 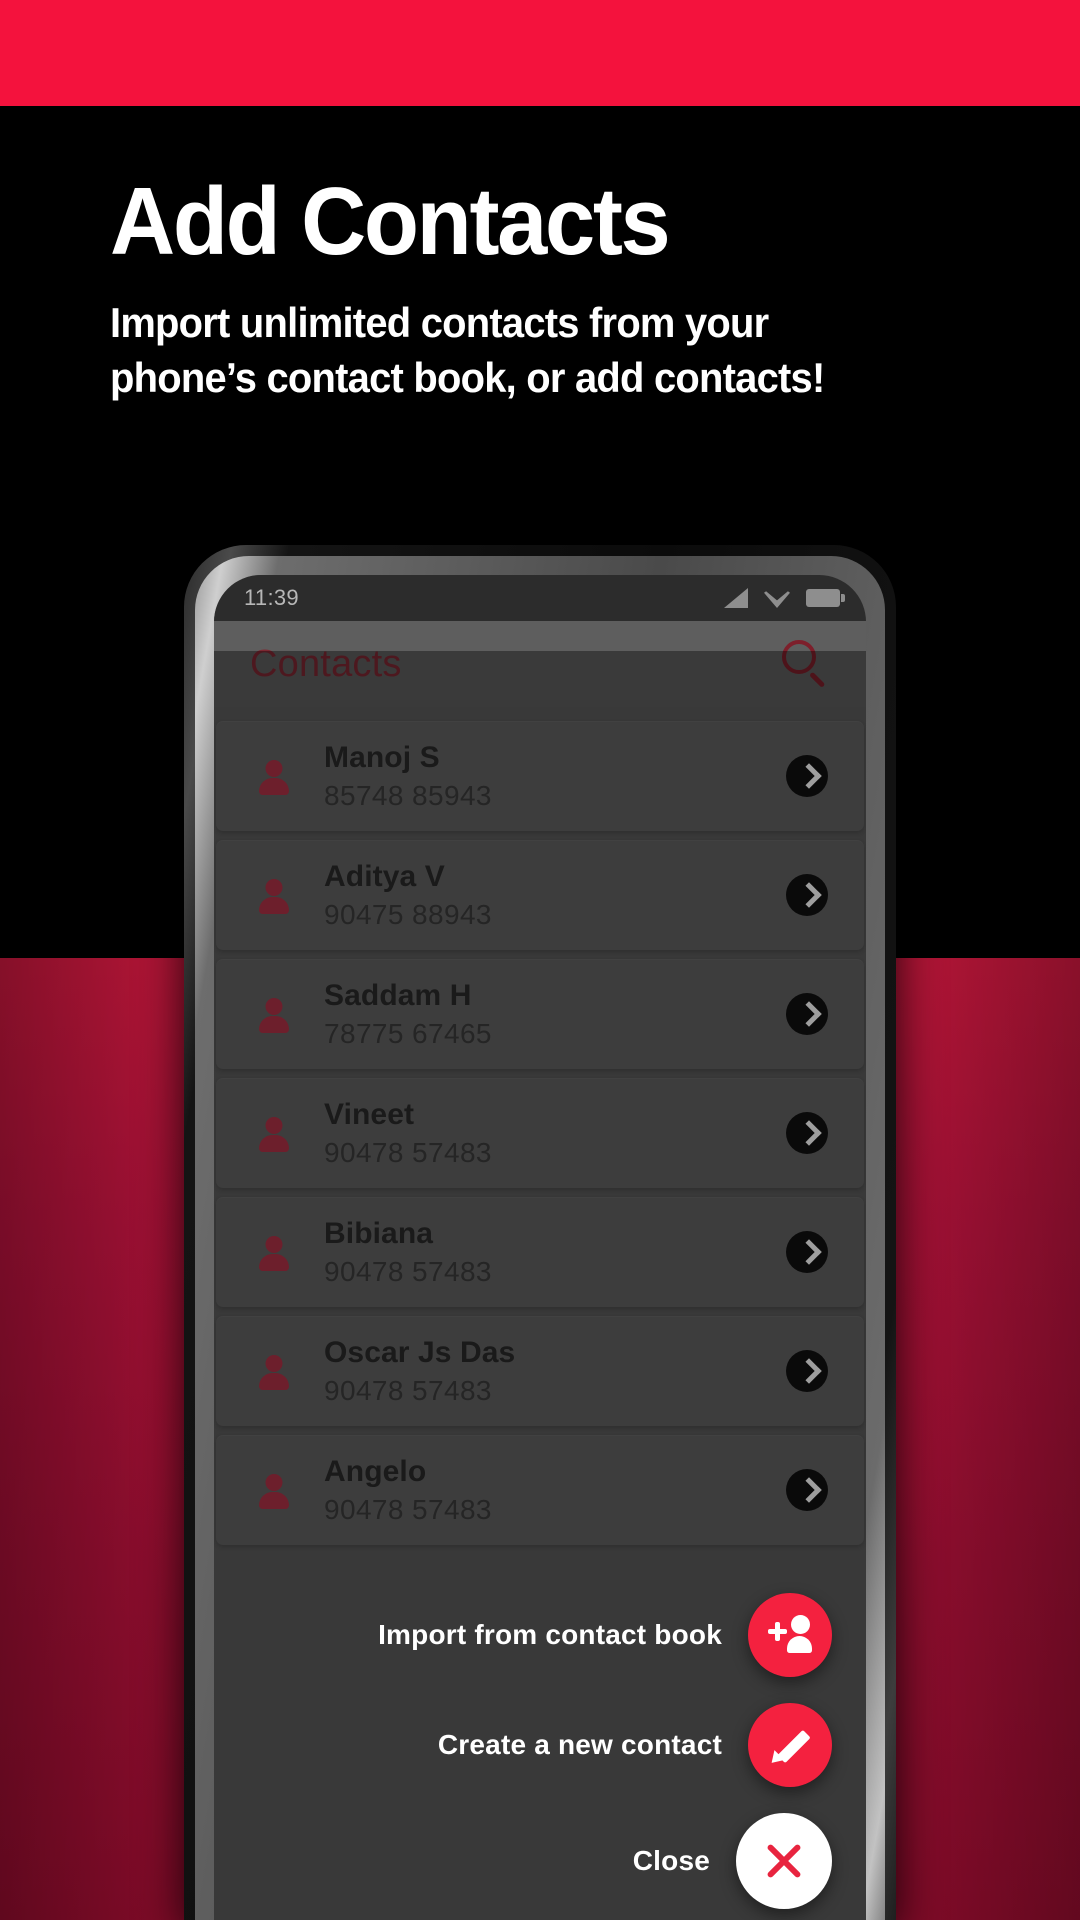 I want to click on contact-name: Saddam H, so click(x=398, y=995).